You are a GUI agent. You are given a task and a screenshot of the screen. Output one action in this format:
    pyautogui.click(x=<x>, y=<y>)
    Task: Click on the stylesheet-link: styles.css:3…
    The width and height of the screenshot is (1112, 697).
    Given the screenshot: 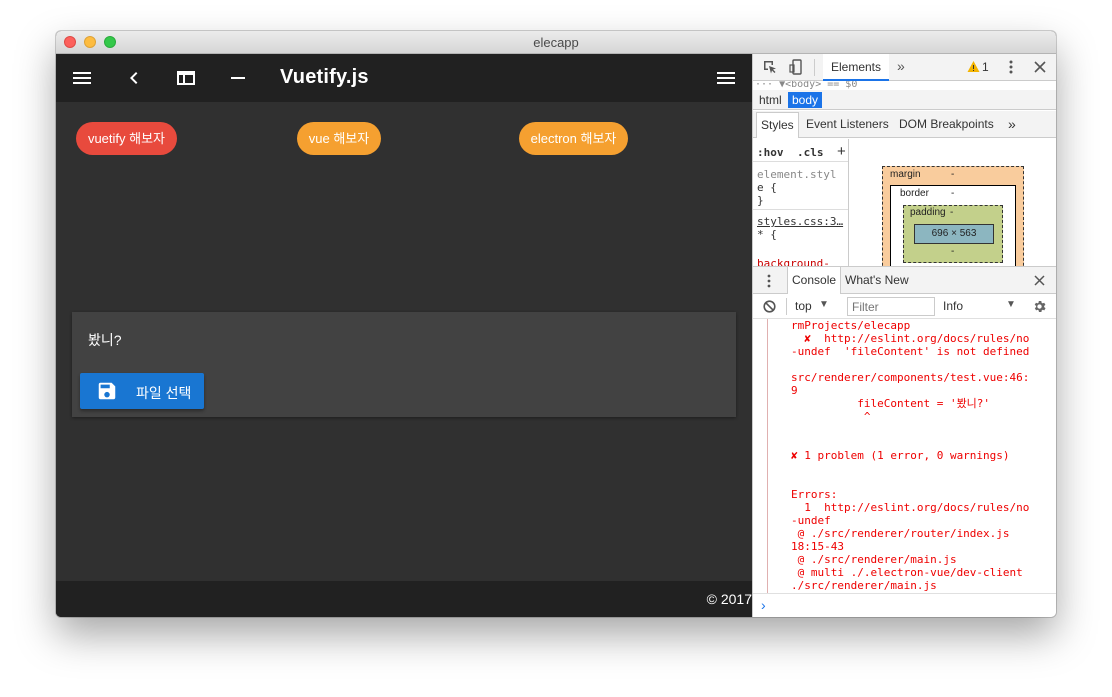 What is the action you would take?
    pyautogui.click(x=800, y=221)
    